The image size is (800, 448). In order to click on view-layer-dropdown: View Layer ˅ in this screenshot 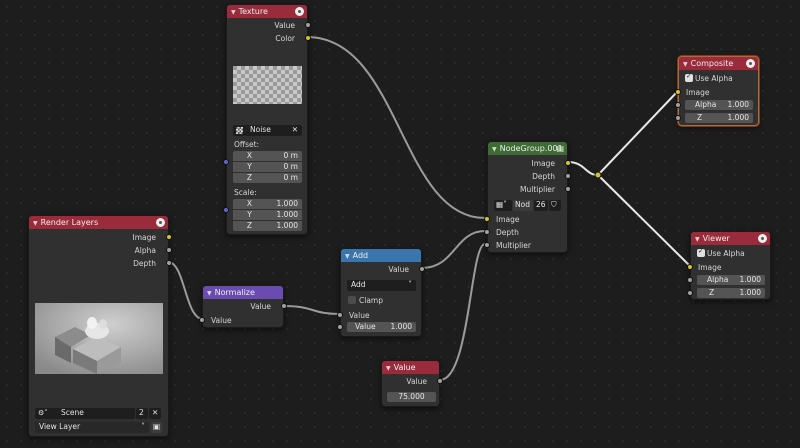, I will do `click(92, 427)`.